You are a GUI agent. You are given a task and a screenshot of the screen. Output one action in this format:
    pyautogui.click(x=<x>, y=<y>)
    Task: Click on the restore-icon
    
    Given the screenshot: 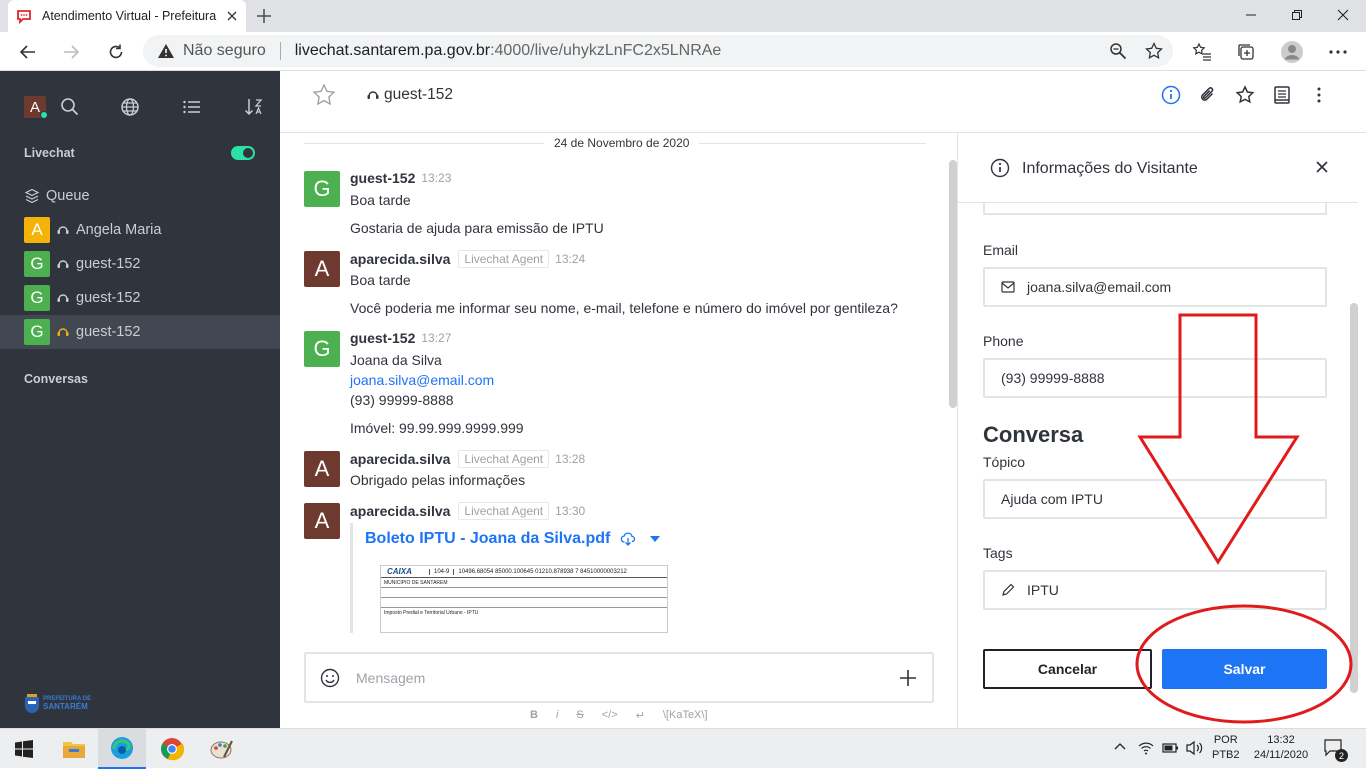 What is the action you would take?
    pyautogui.click(x=1297, y=15)
    